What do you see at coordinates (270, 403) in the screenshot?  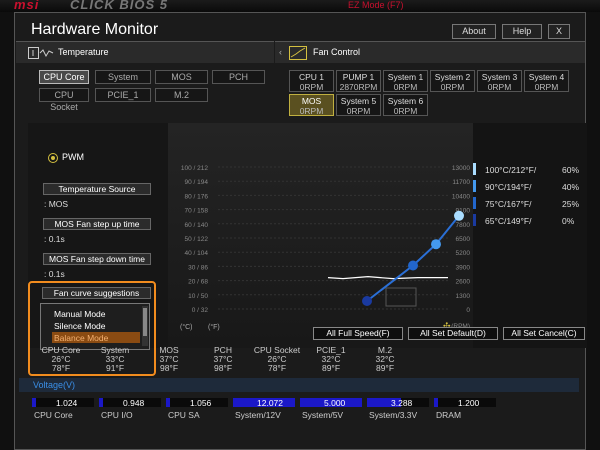 I see `voltage-value: 12.072` at bounding box center [270, 403].